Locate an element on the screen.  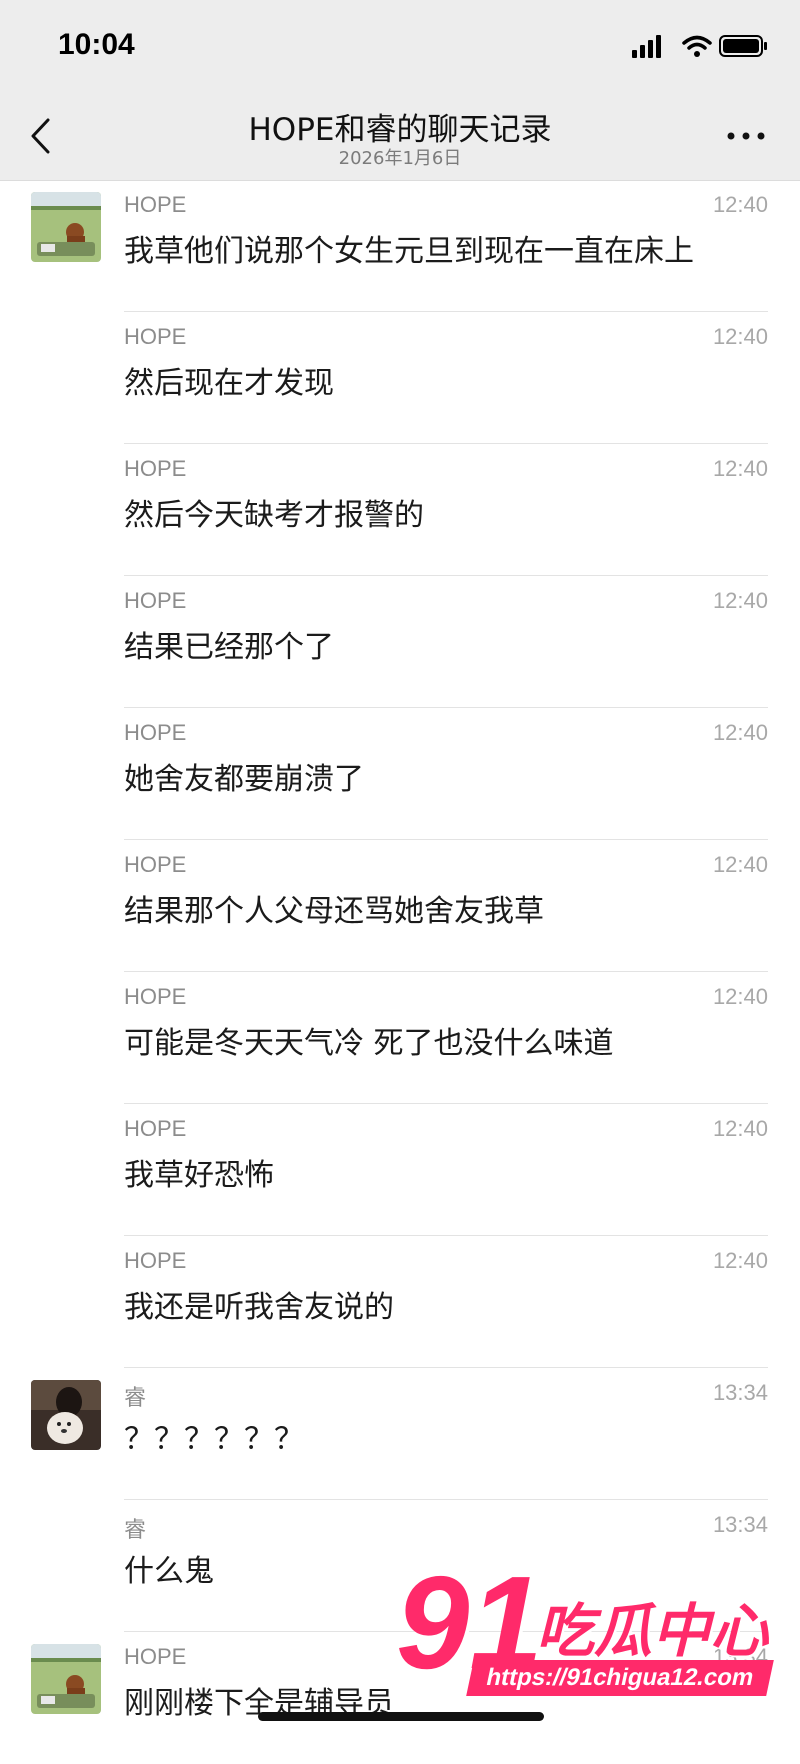
message-row: HOPE 12:40 她舍友都要崩溃了 is located at coordinates (400, 774).